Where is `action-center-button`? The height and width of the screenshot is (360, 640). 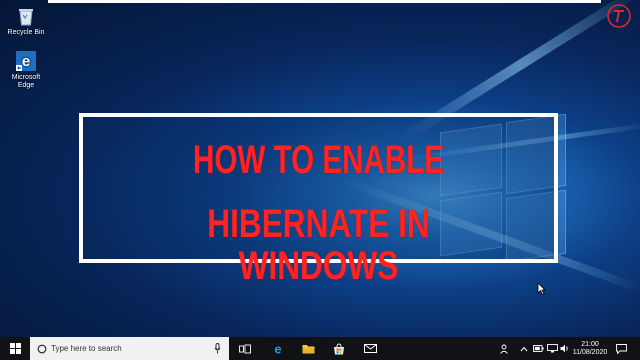
action-center-button is located at coordinates (621, 348).